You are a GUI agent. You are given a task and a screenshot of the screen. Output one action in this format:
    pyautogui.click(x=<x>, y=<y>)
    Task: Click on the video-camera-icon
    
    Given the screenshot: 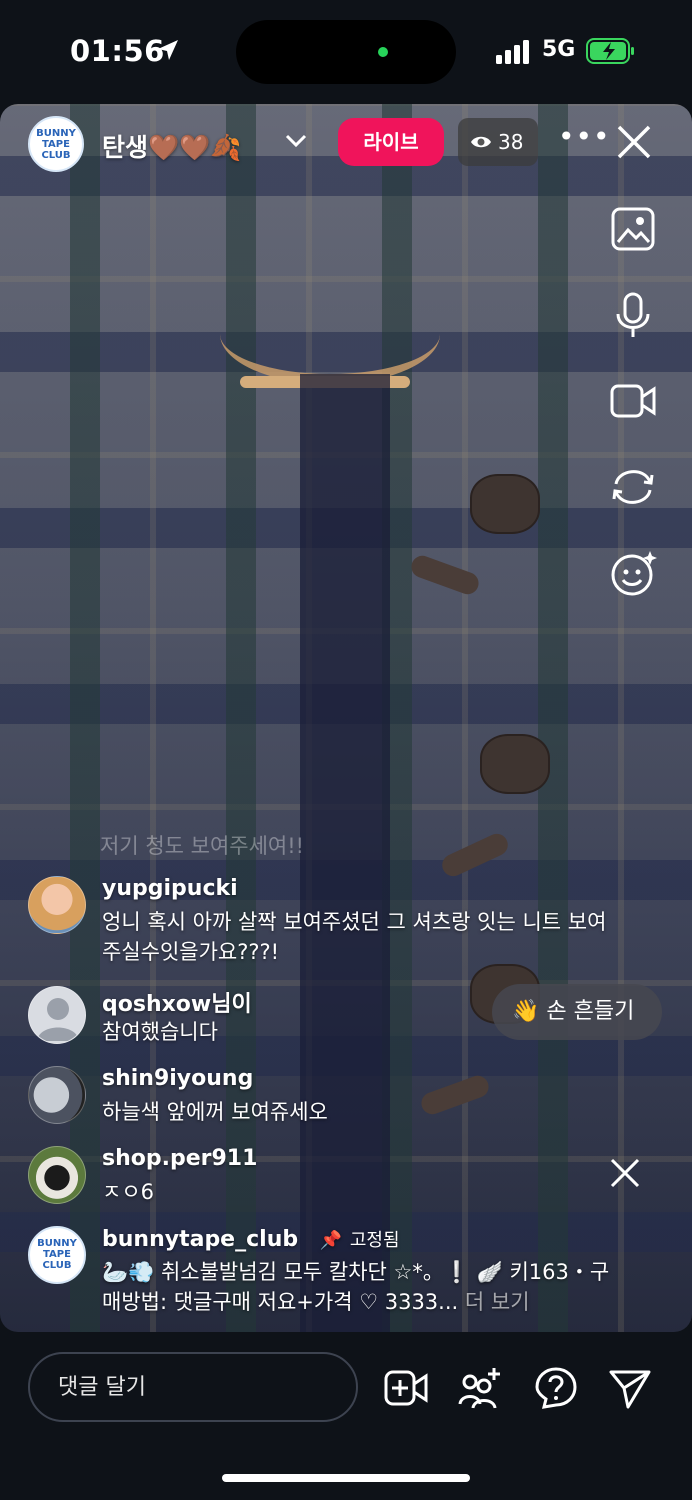 What is the action you would take?
    pyautogui.click(x=633, y=401)
    